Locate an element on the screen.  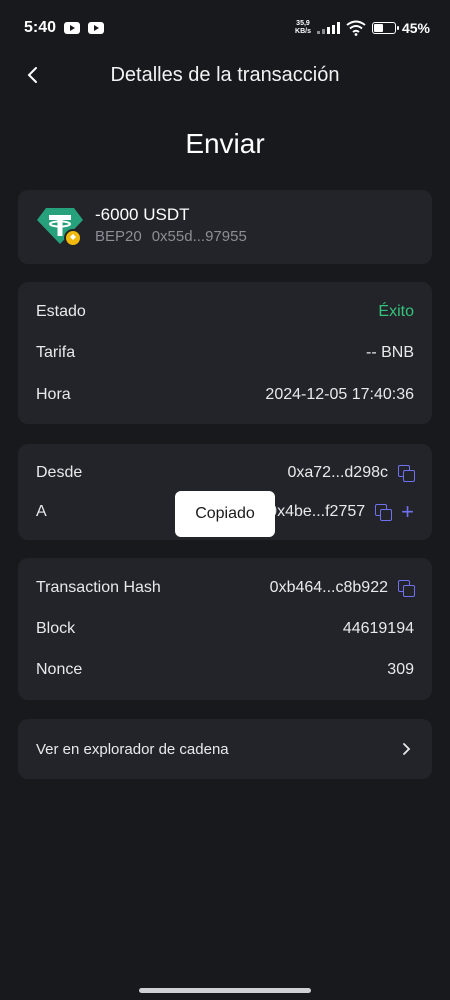
battery-percent: 45% is located at coordinates (415, 28).